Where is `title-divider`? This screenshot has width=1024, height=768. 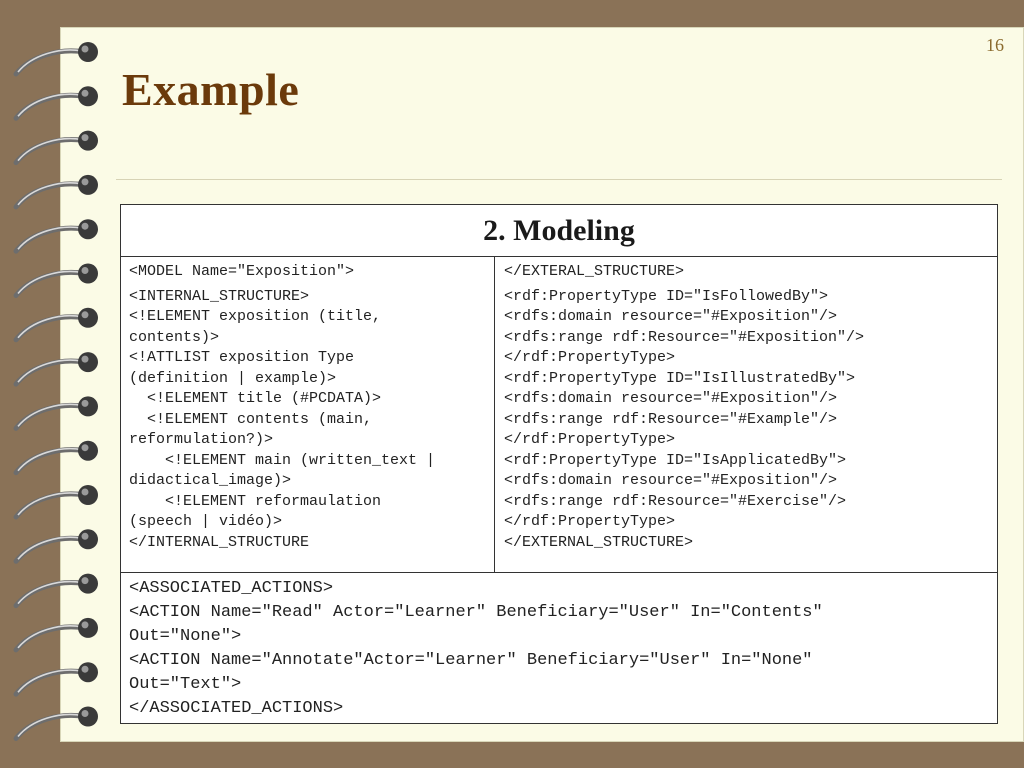
title-divider is located at coordinates (559, 179).